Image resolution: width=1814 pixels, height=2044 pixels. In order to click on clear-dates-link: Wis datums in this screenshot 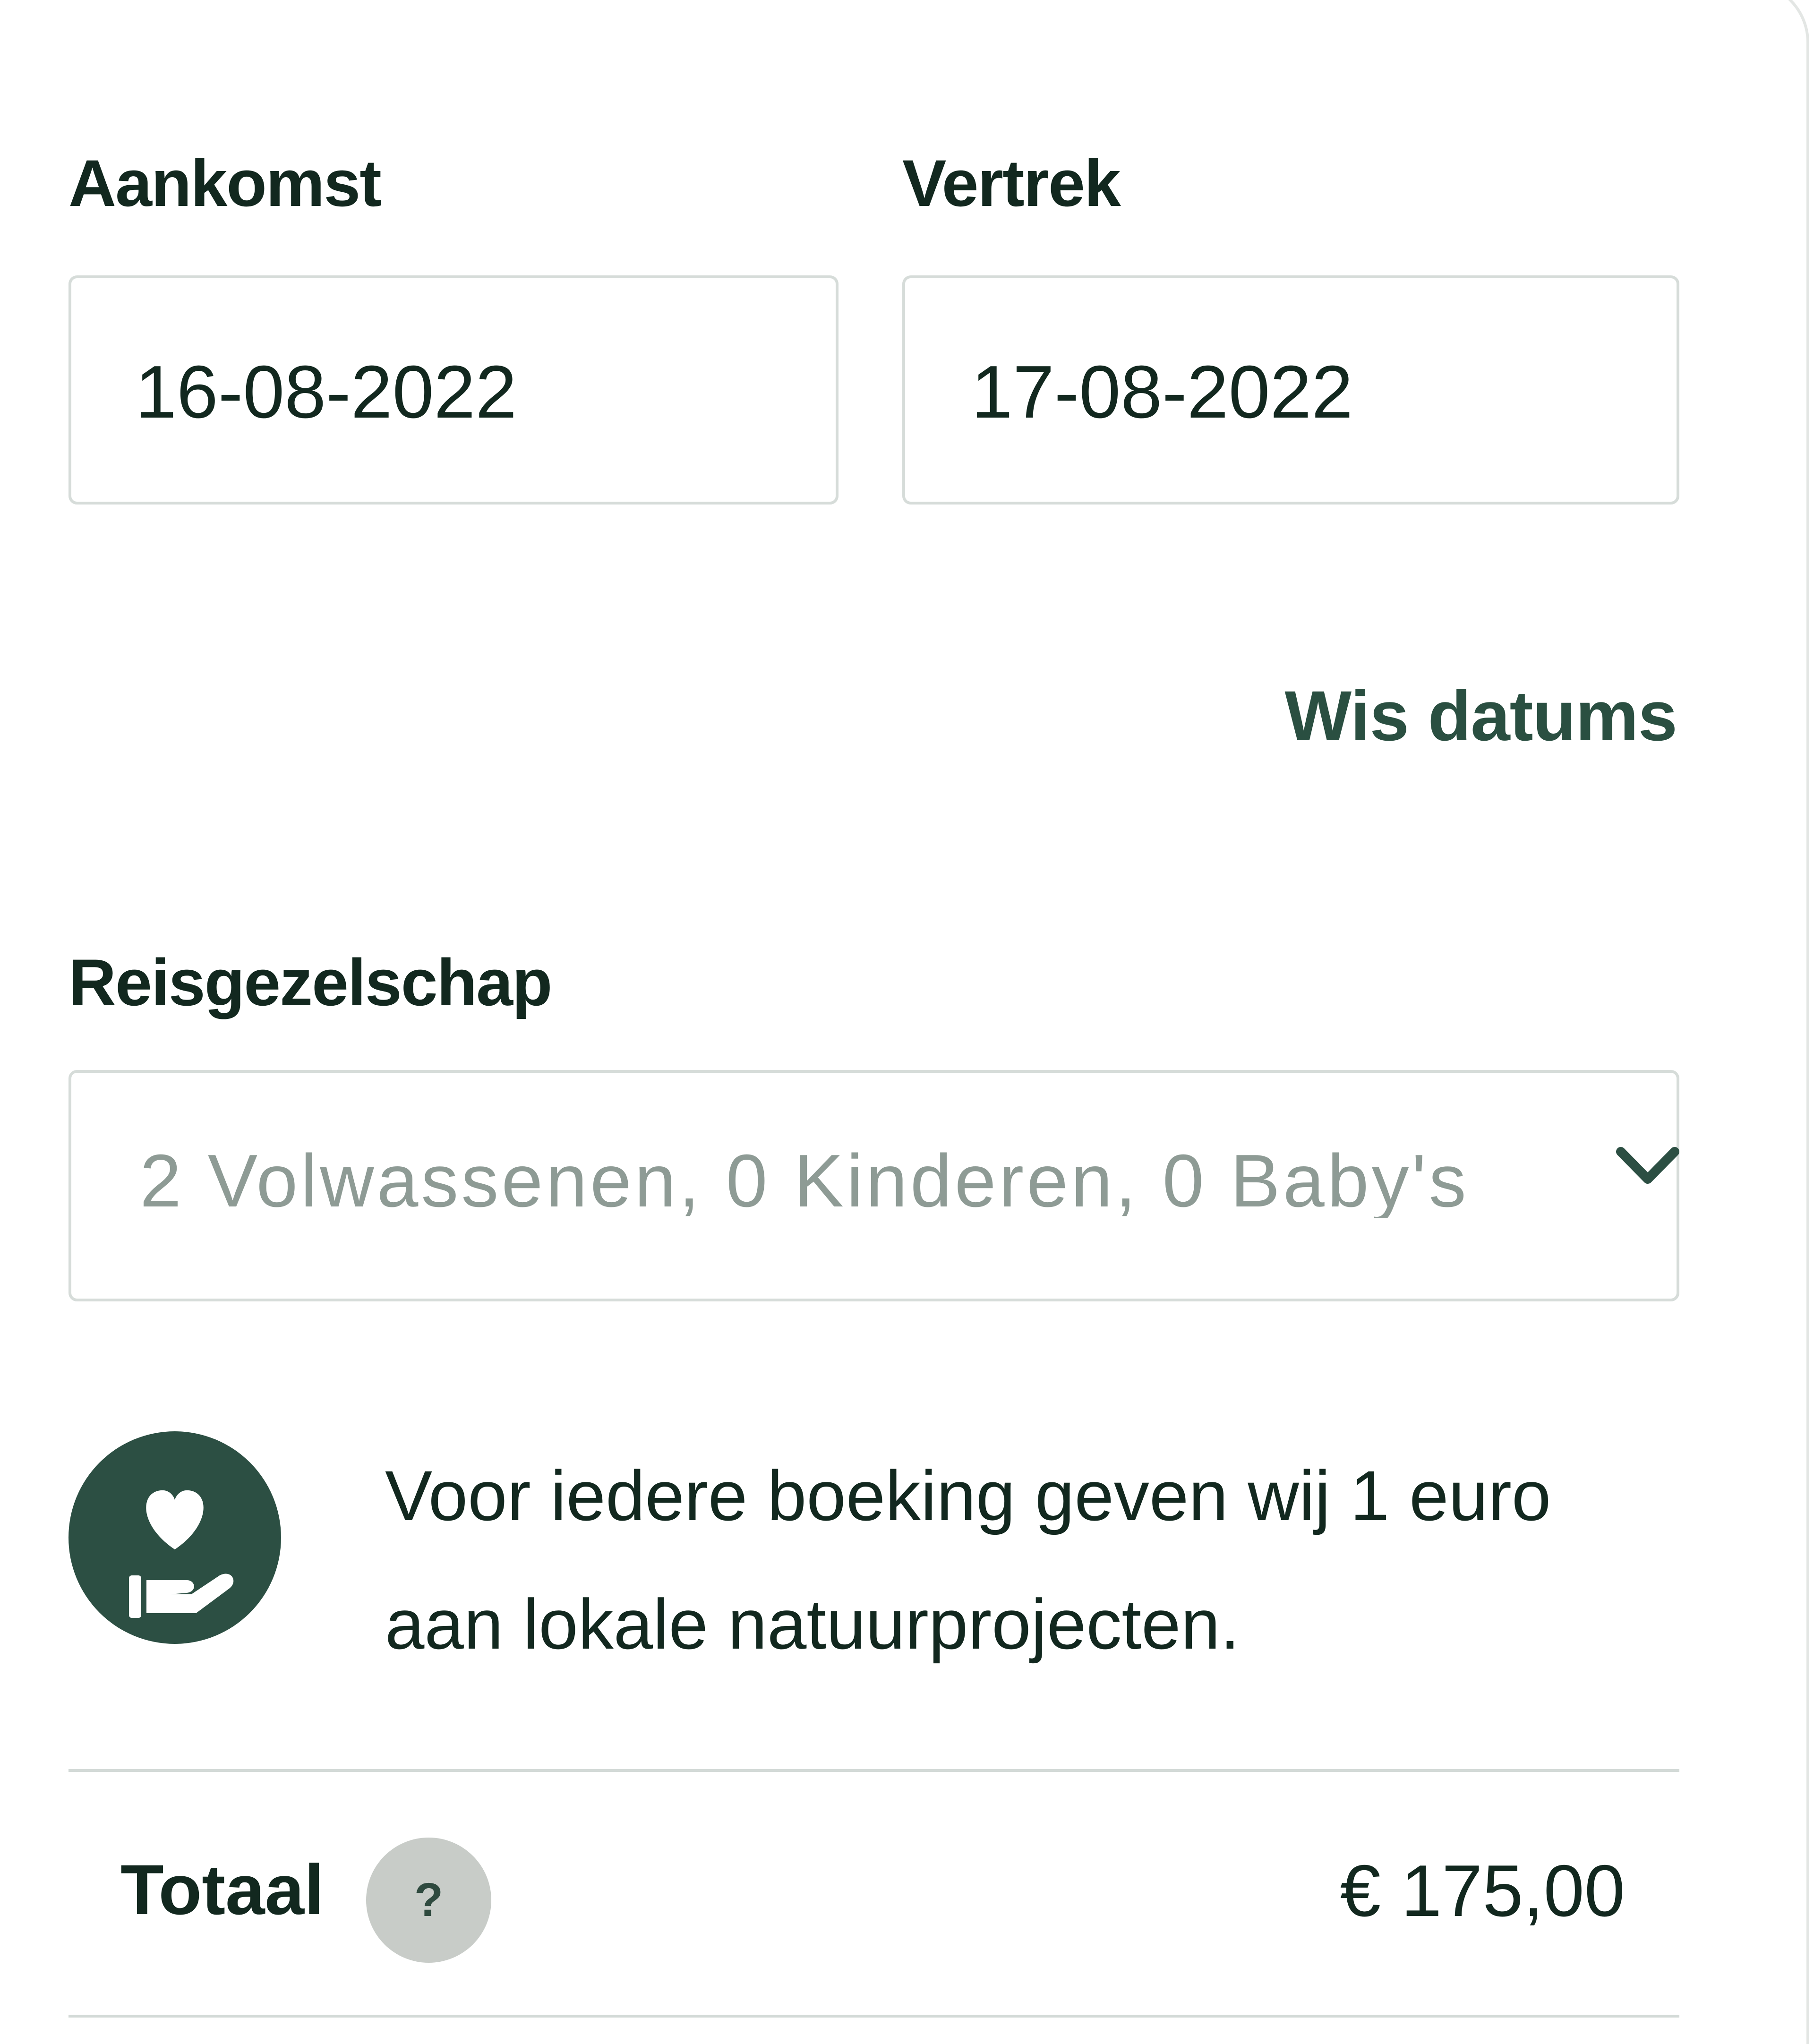, I will do `click(1481, 715)`.